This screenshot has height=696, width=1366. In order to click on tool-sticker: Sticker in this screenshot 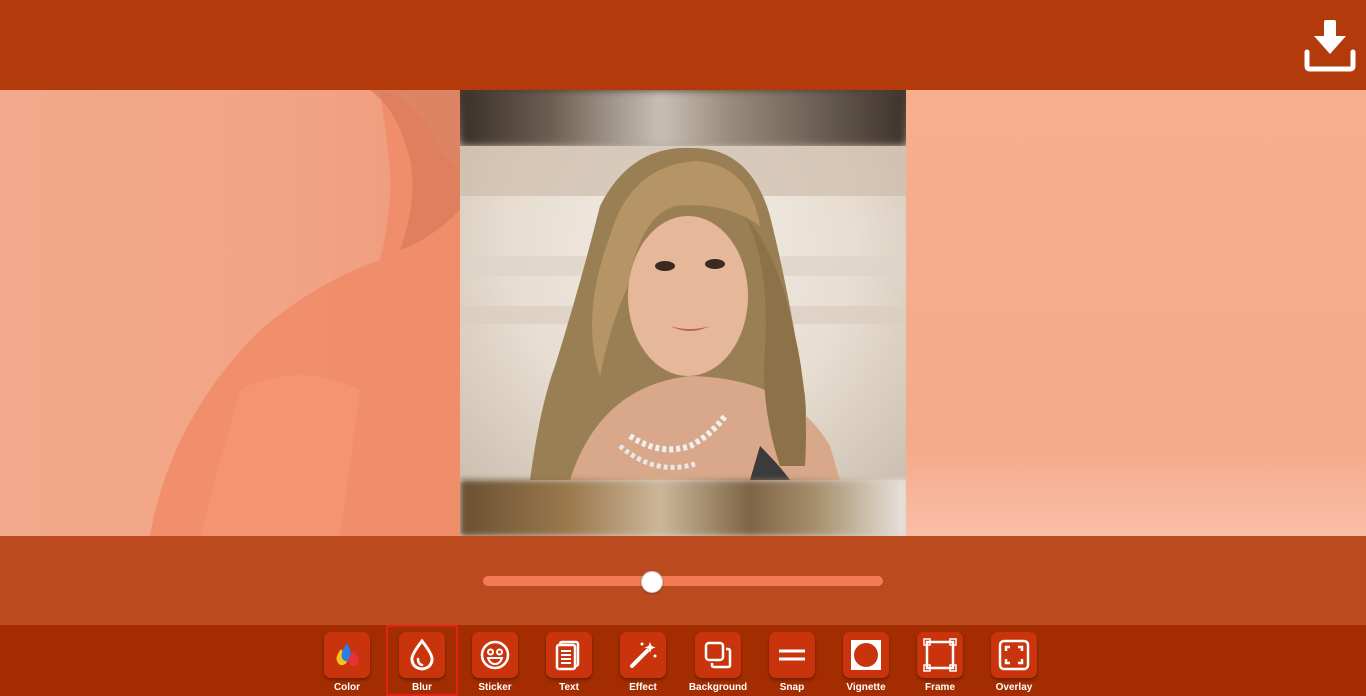, I will do `click(495, 660)`.